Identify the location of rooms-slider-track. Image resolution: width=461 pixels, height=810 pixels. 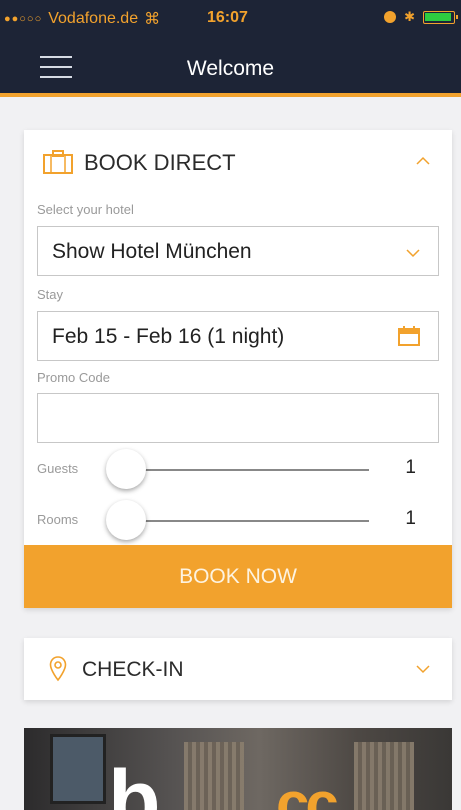
(238, 521).